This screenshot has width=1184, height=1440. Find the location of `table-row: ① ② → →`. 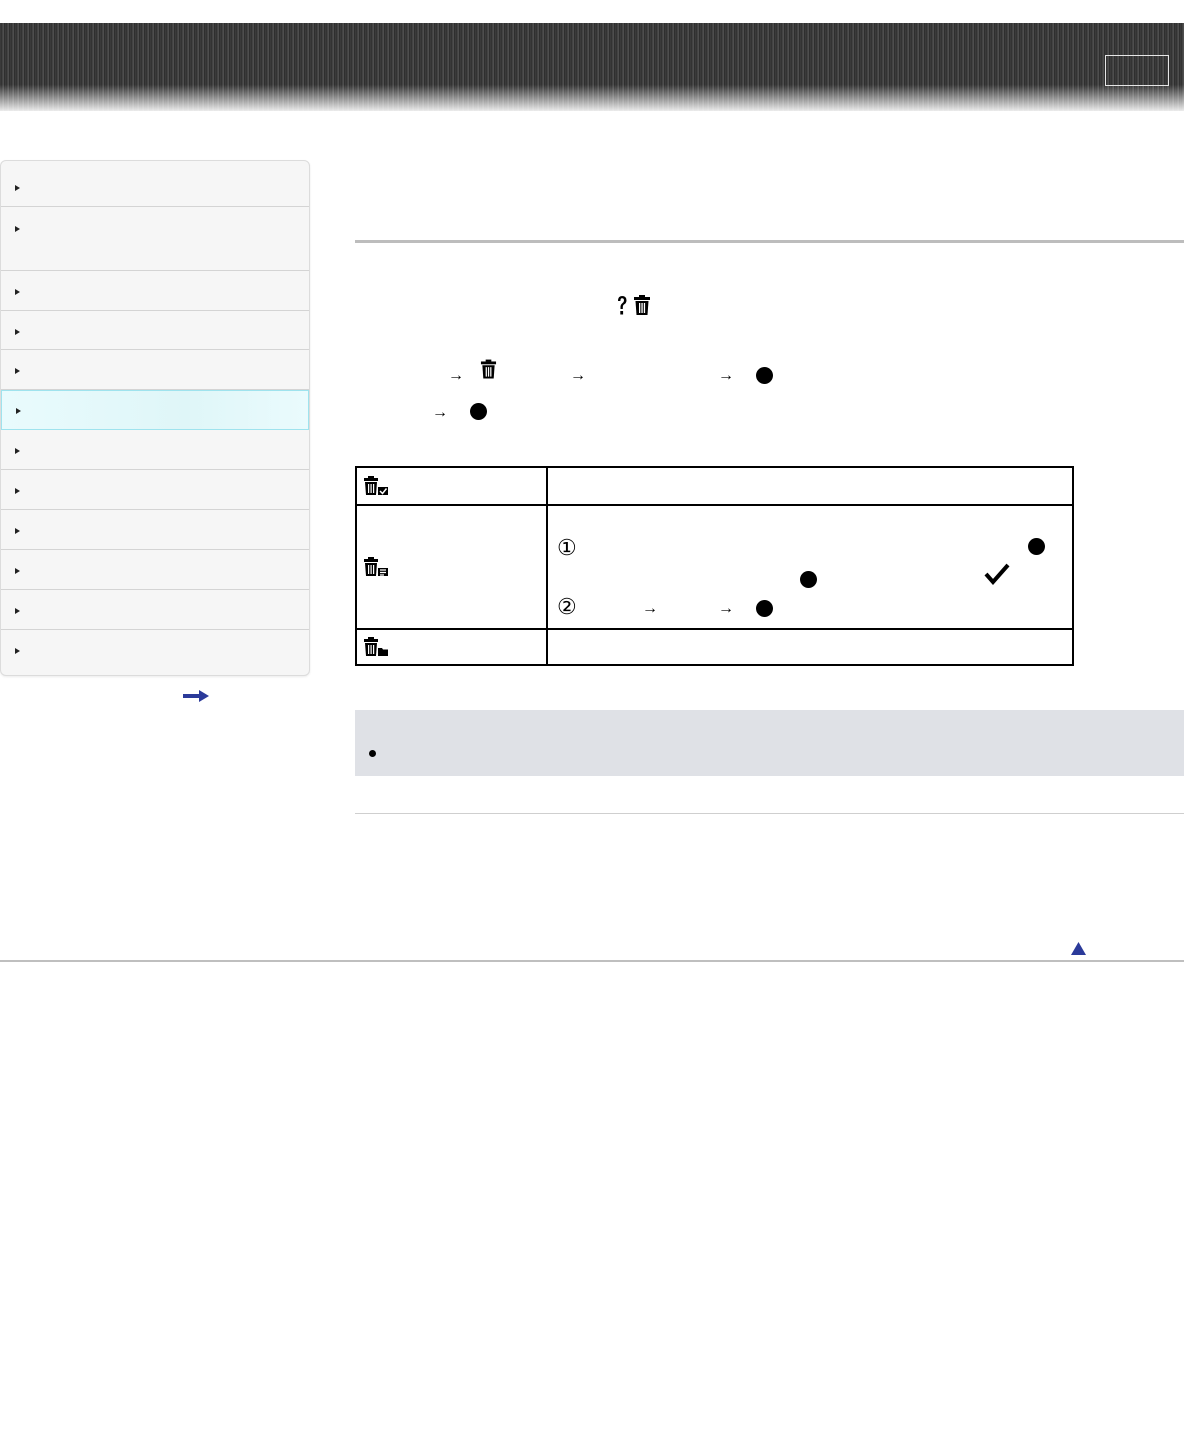

table-row: ① ② → → is located at coordinates (714, 567).